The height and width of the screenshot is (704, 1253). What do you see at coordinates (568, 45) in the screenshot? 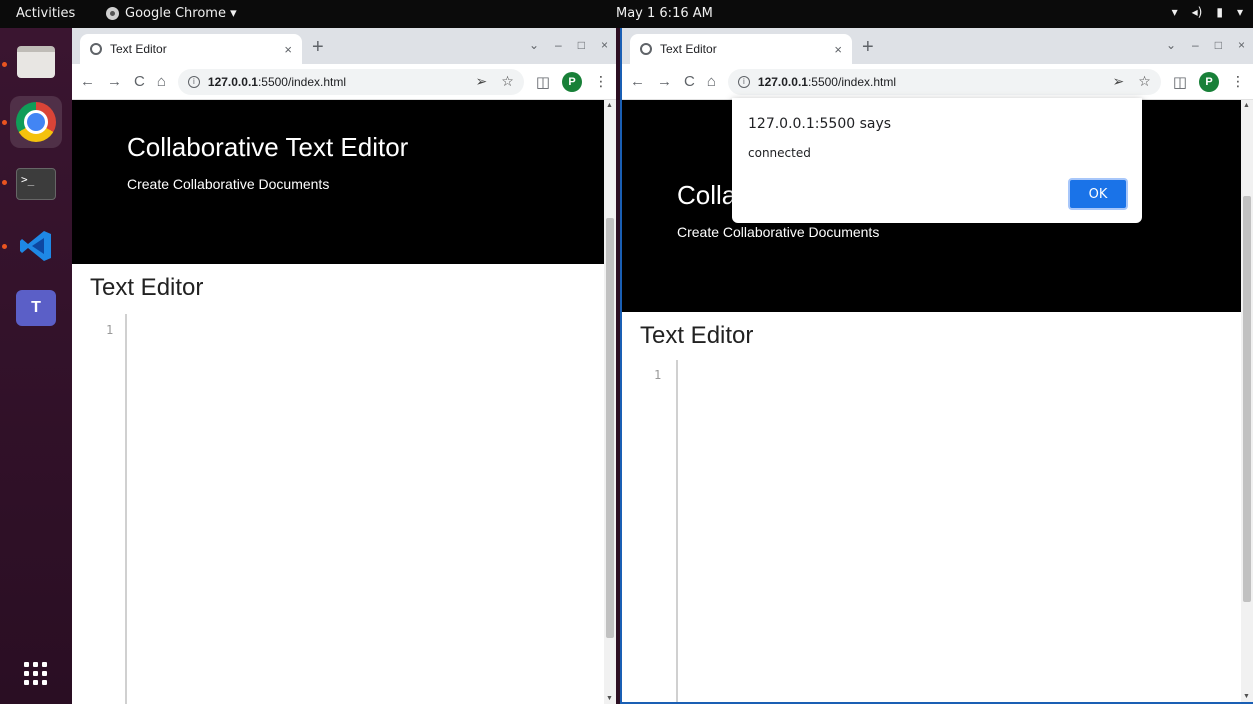
I see `window-controls: ⌄ – □ ×` at bounding box center [568, 45].